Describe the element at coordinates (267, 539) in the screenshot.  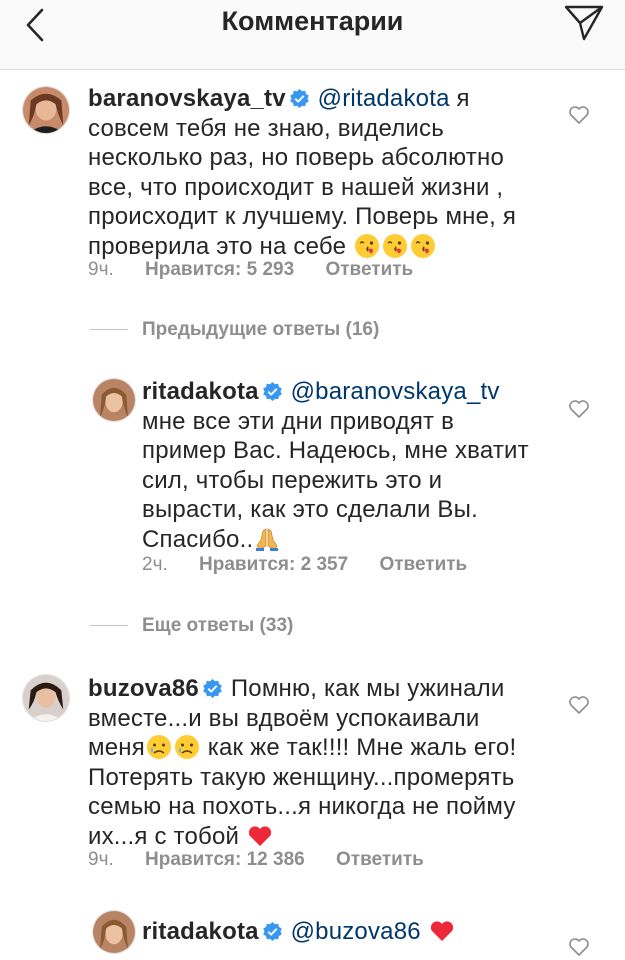
I see `folded-hands-emoji-icon` at that location.